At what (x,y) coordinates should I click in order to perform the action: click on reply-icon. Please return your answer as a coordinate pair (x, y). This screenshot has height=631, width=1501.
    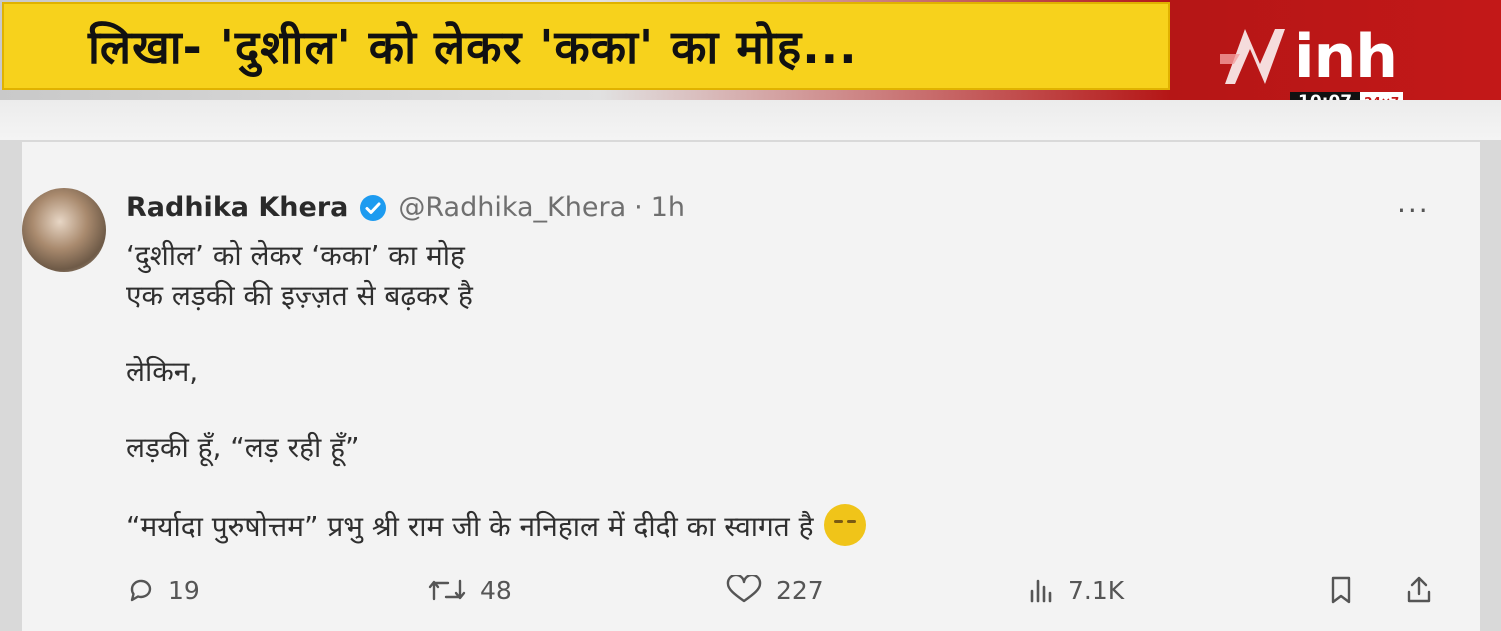
    Looking at the image, I should click on (141, 590).